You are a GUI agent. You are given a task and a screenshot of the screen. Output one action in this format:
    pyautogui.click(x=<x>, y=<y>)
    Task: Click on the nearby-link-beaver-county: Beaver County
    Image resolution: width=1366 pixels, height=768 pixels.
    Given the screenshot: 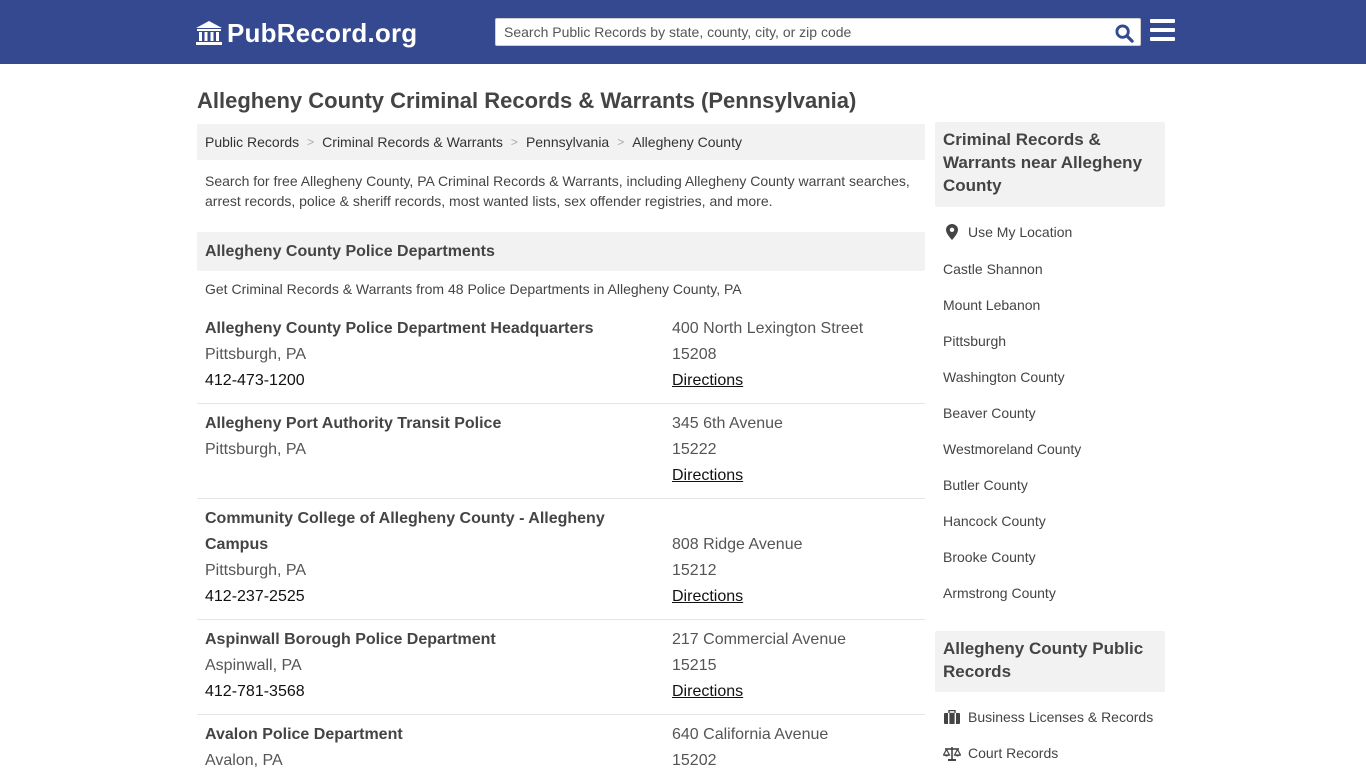 What is the action you would take?
    pyautogui.click(x=989, y=413)
    